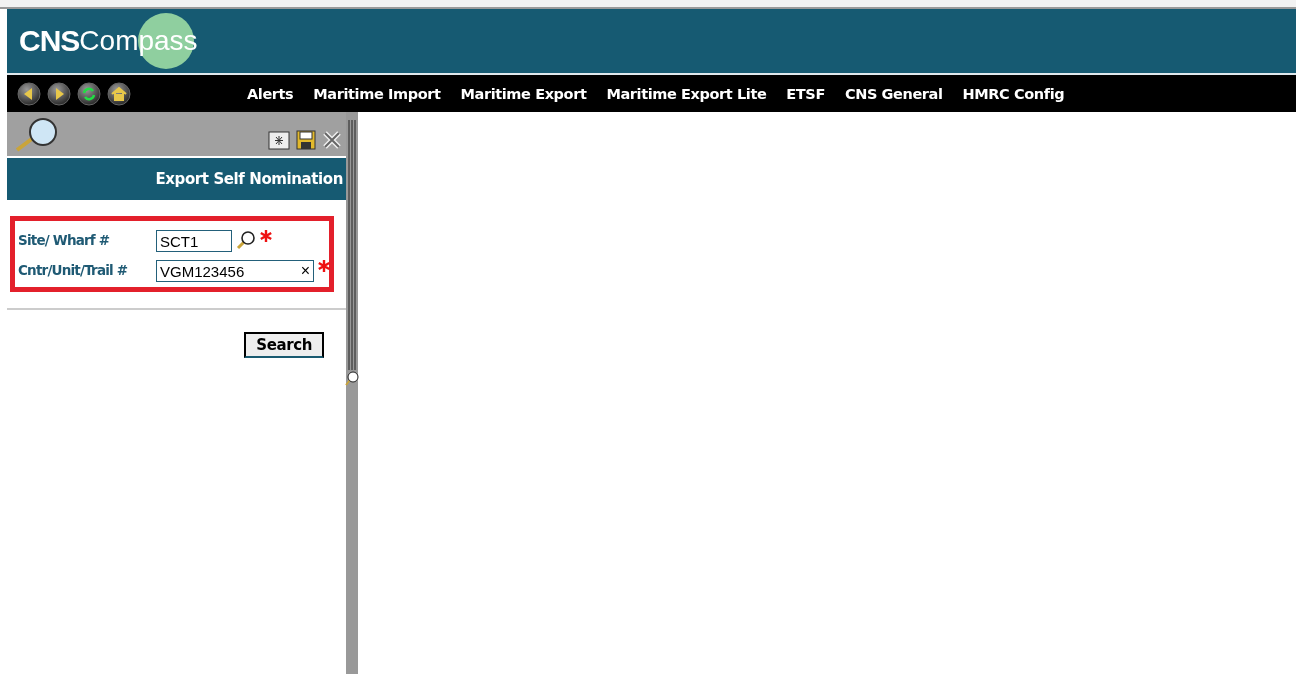 The width and height of the screenshot is (1296, 675). I want to click on back-icon, so click(29, 93).